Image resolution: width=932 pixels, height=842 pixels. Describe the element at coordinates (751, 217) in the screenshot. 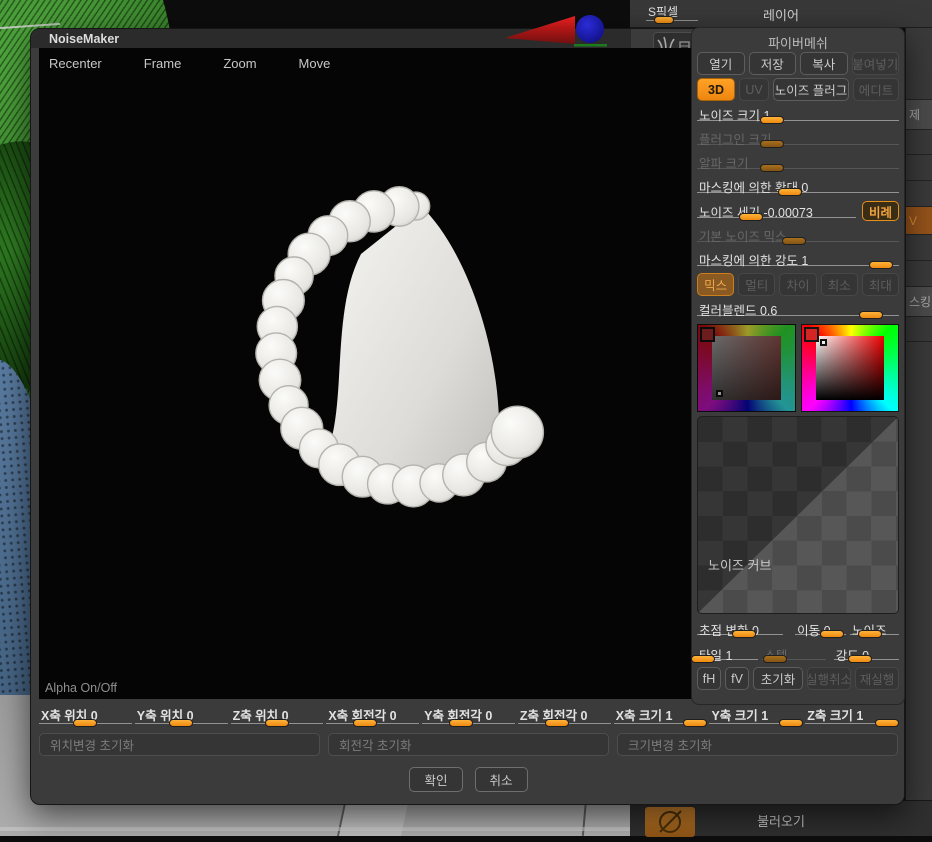

I see `noise-strength-slider-knob` at that location.